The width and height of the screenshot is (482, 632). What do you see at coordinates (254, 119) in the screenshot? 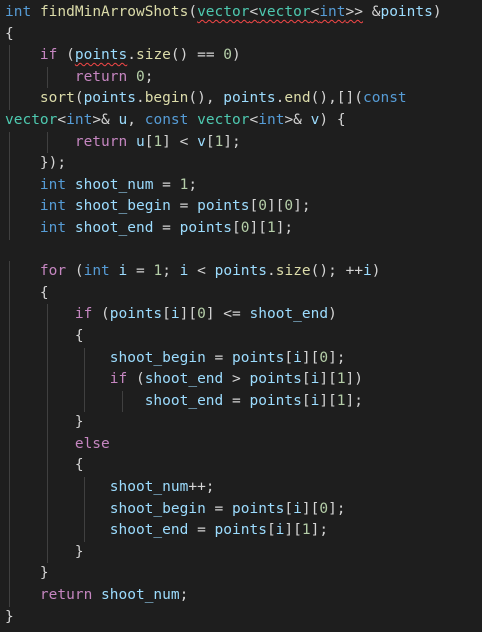
I see `code-token: <` at bounding box center [254, 119].